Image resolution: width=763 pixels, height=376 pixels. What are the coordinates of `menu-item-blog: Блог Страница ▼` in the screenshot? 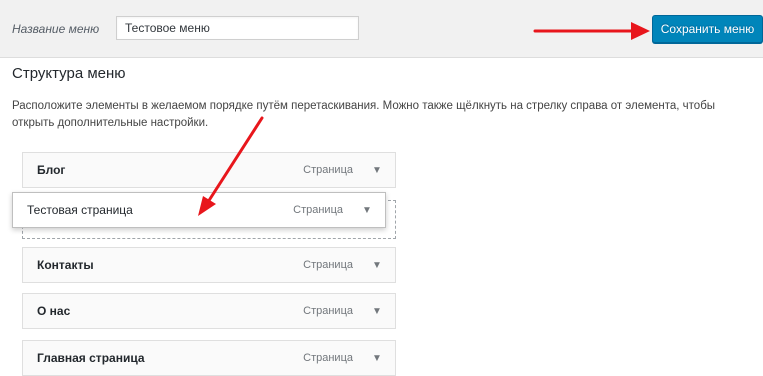 It's located at (209, 170).